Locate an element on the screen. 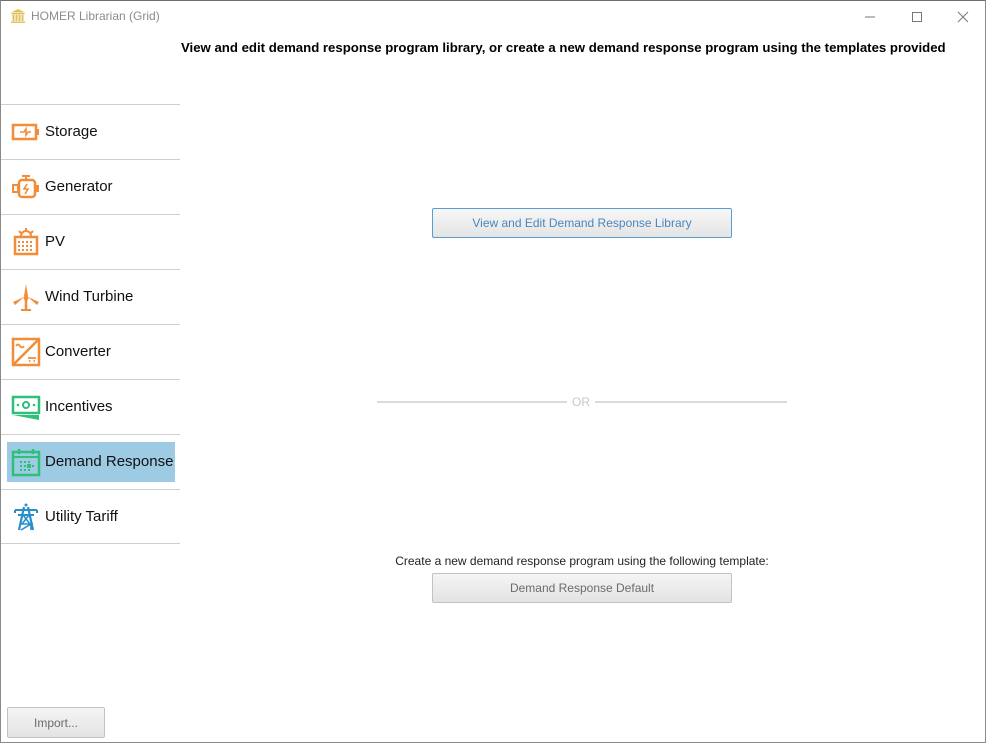  close-icon is located at coordinates (963, 16).